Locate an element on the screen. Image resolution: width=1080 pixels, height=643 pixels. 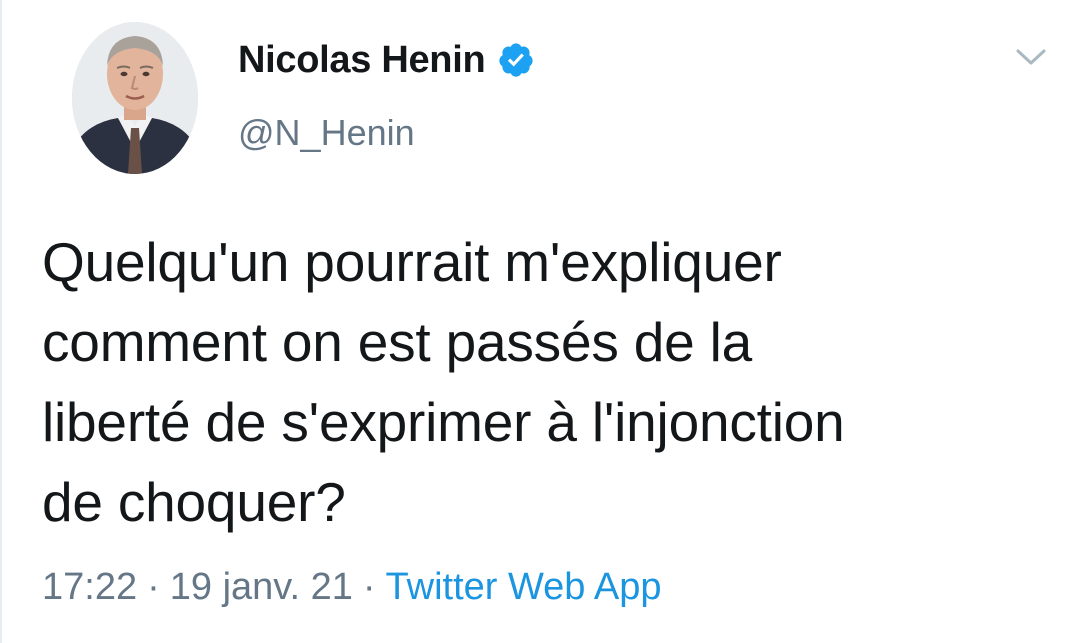
tweet-meta: 17:22 · 19 janv. 21 · Twitter Web App is located at coordinates (352, 587).